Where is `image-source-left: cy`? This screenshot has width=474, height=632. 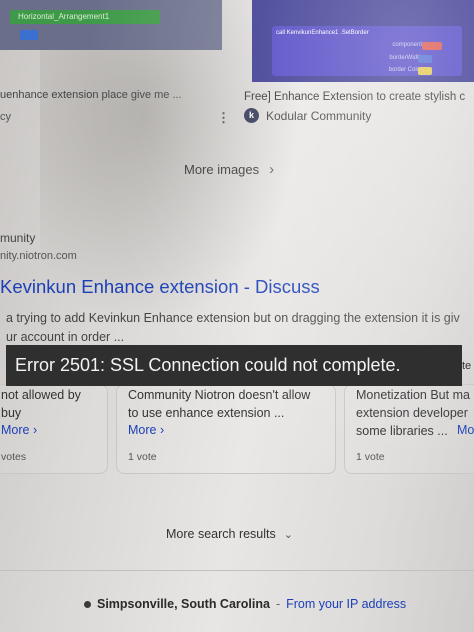
image-source-left: cy is located at coordinates (5, 117).